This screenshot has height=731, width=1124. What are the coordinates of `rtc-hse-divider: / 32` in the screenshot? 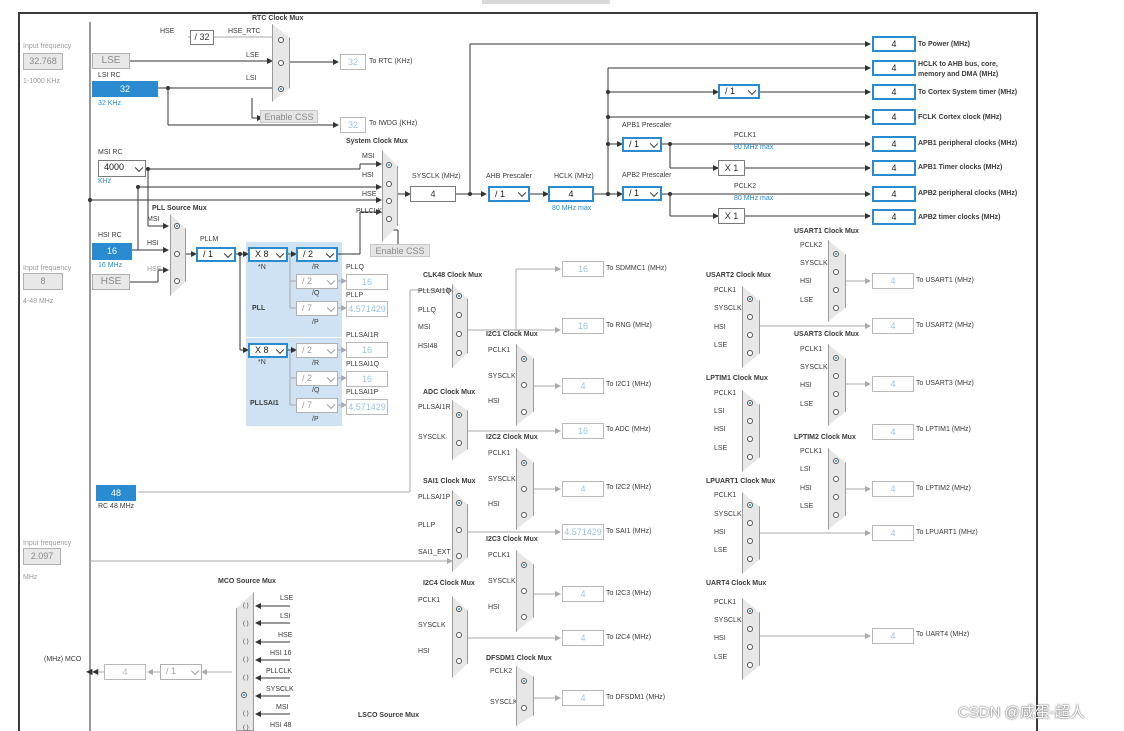 It's located at (202, 37).